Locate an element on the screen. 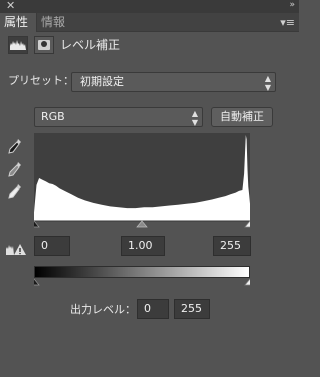  output-slider is located at coordinates (142, 282).